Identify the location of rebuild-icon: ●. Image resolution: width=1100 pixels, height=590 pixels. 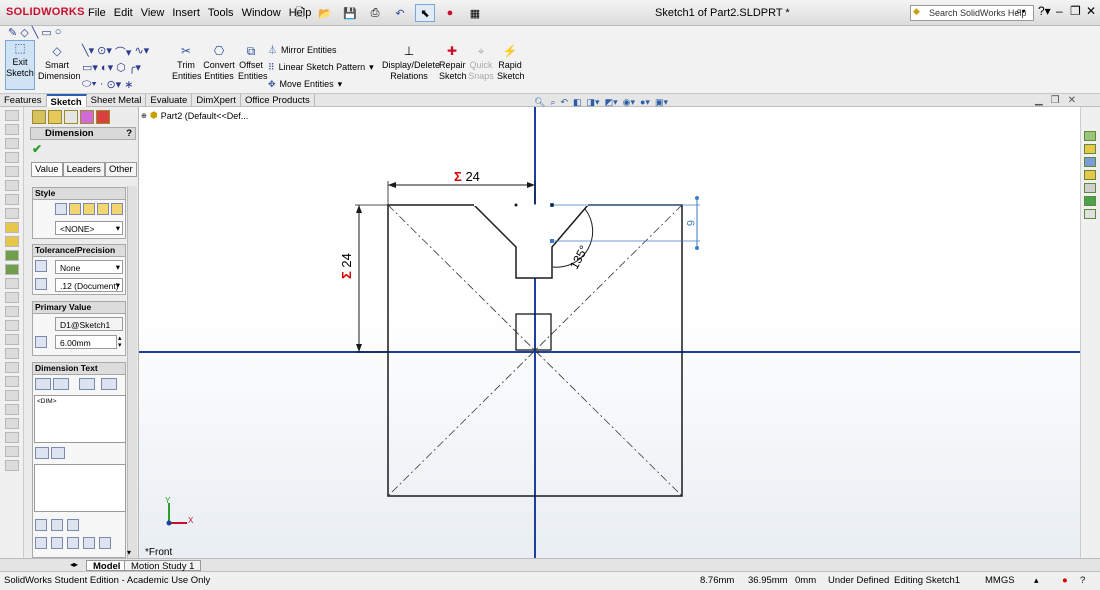
(450, 13).